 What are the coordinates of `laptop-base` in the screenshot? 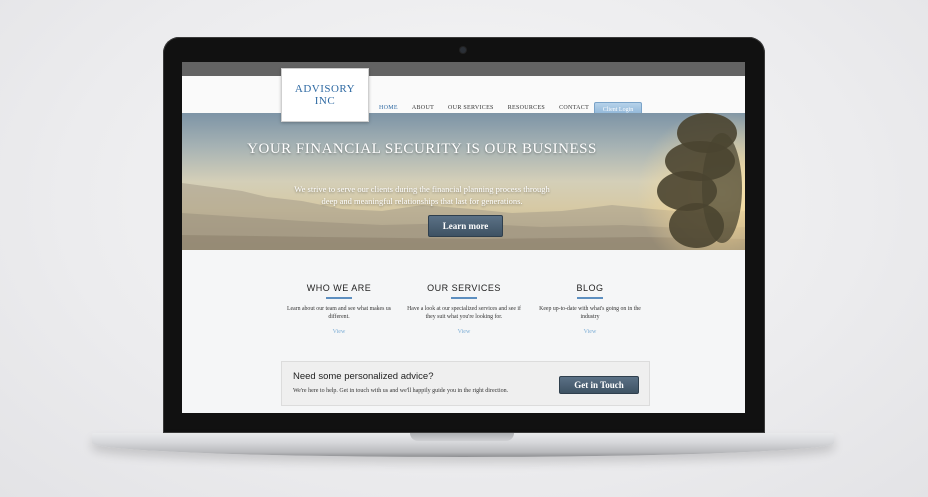 It's located at (463, 445).